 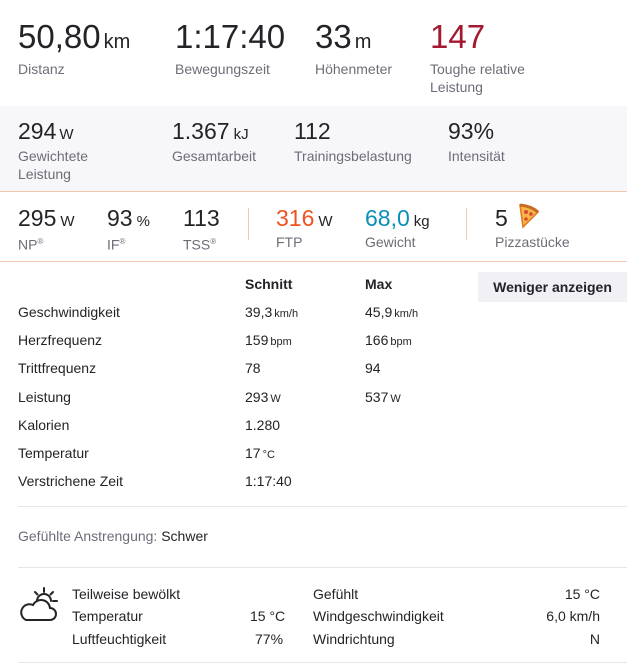 What do you see at coordinates (269, 284) in the screenshot?
I see `col-header-avg: Schnitt` at bounding box center [269, 284].